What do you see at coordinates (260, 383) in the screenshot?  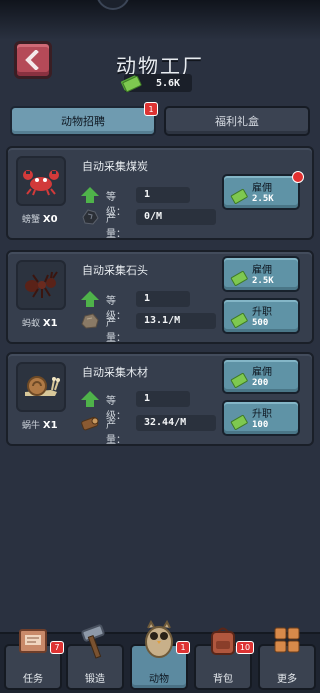 I see `hire-cost: 200` at bounding box center [260, 383].